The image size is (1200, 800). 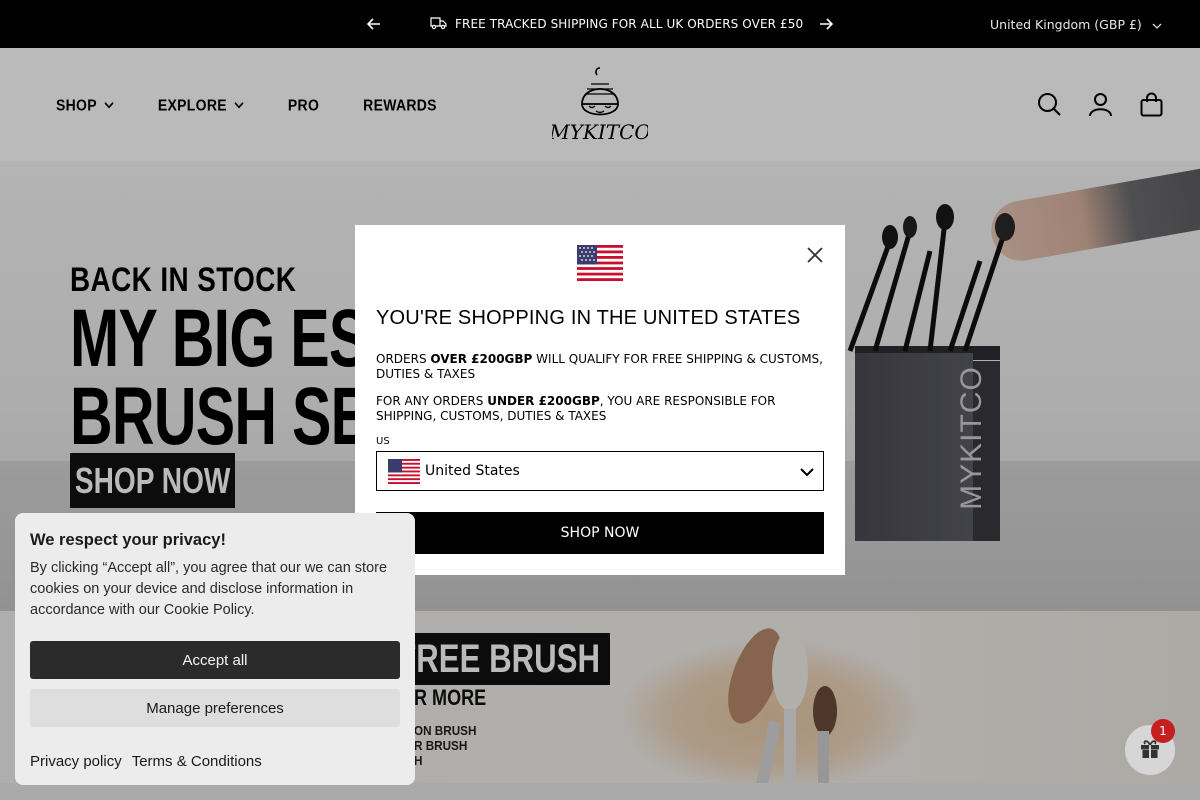 I want to click on modal-text-bold: UNDER £200GBP, so click(x=543, y=401).